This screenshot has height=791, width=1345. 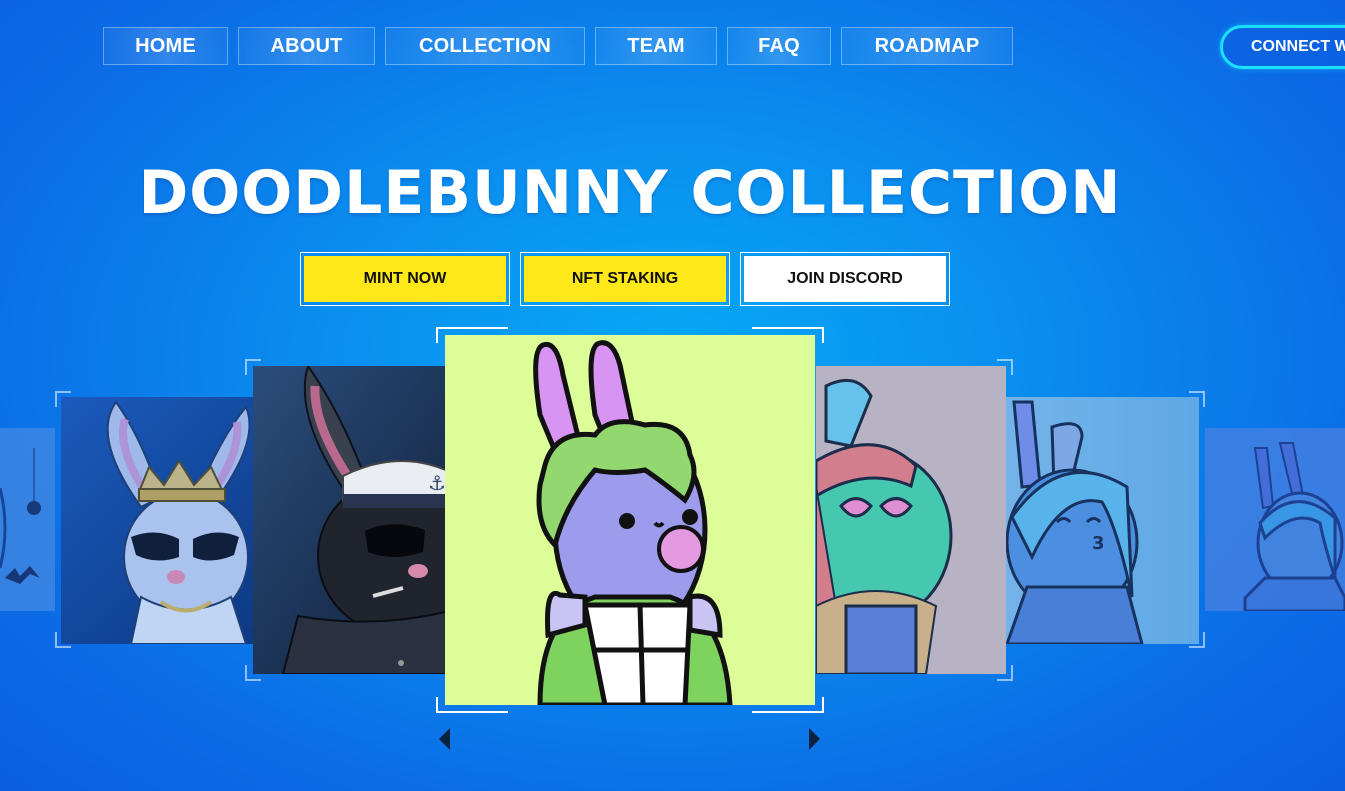 What do you see at coordinates (779, 46) in the screenshot?
I see `nav-faq: FAQ` at bounding box center [779, 46].